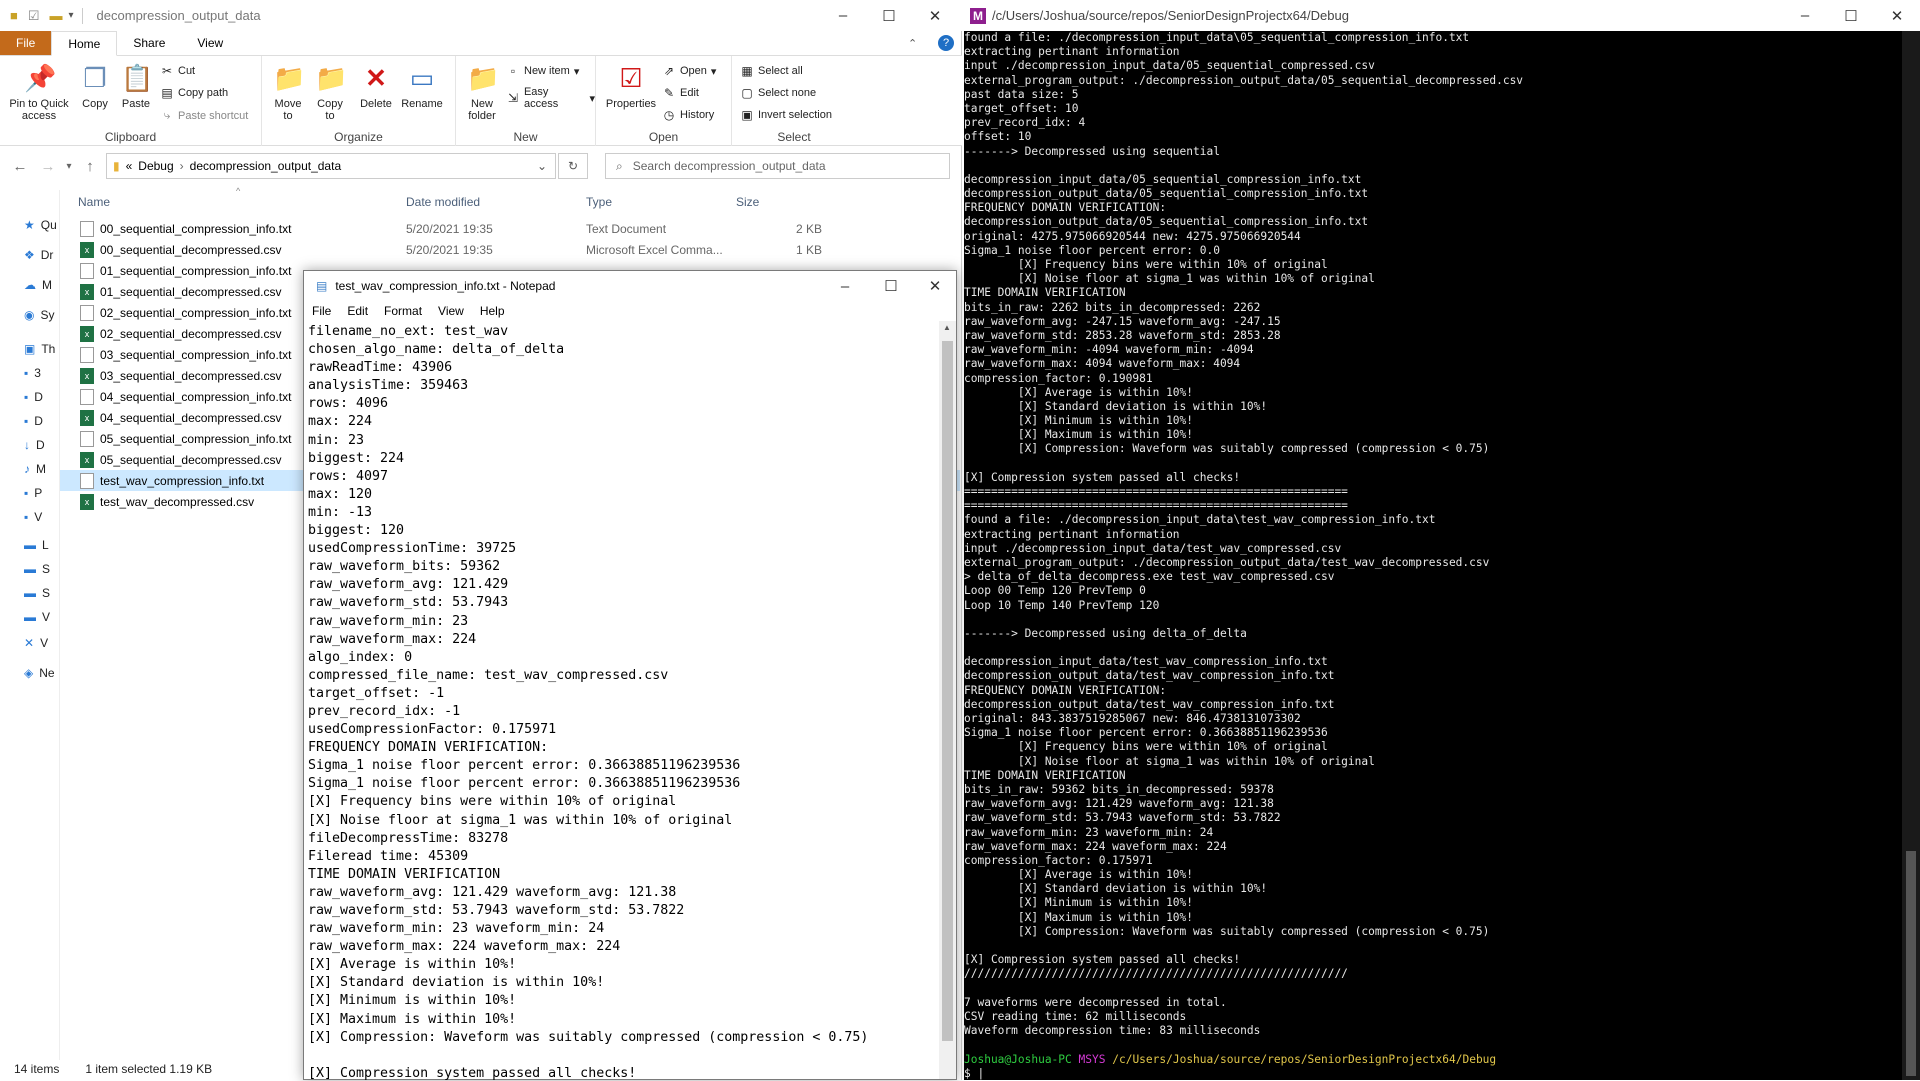  Describe the element at coordinates (697, 115) in the screenshot. I see `history-label: History` at that location.